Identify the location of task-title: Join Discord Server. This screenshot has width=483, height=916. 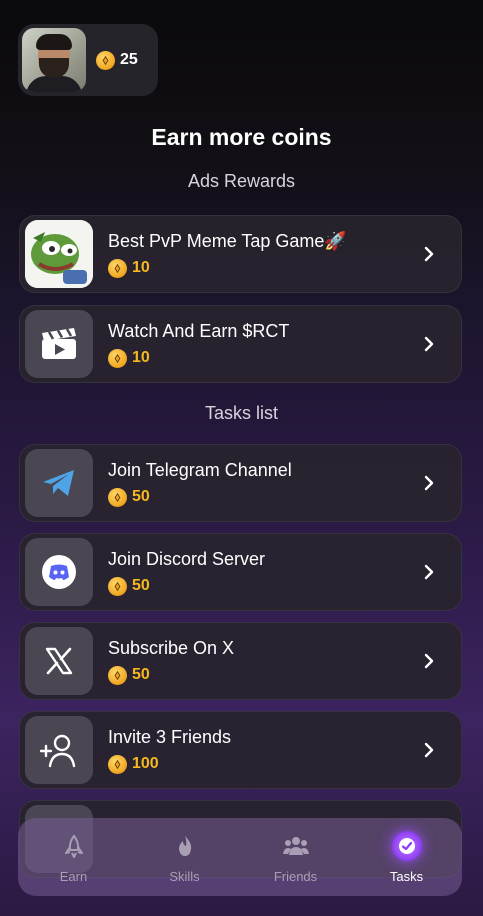
(187, 558).